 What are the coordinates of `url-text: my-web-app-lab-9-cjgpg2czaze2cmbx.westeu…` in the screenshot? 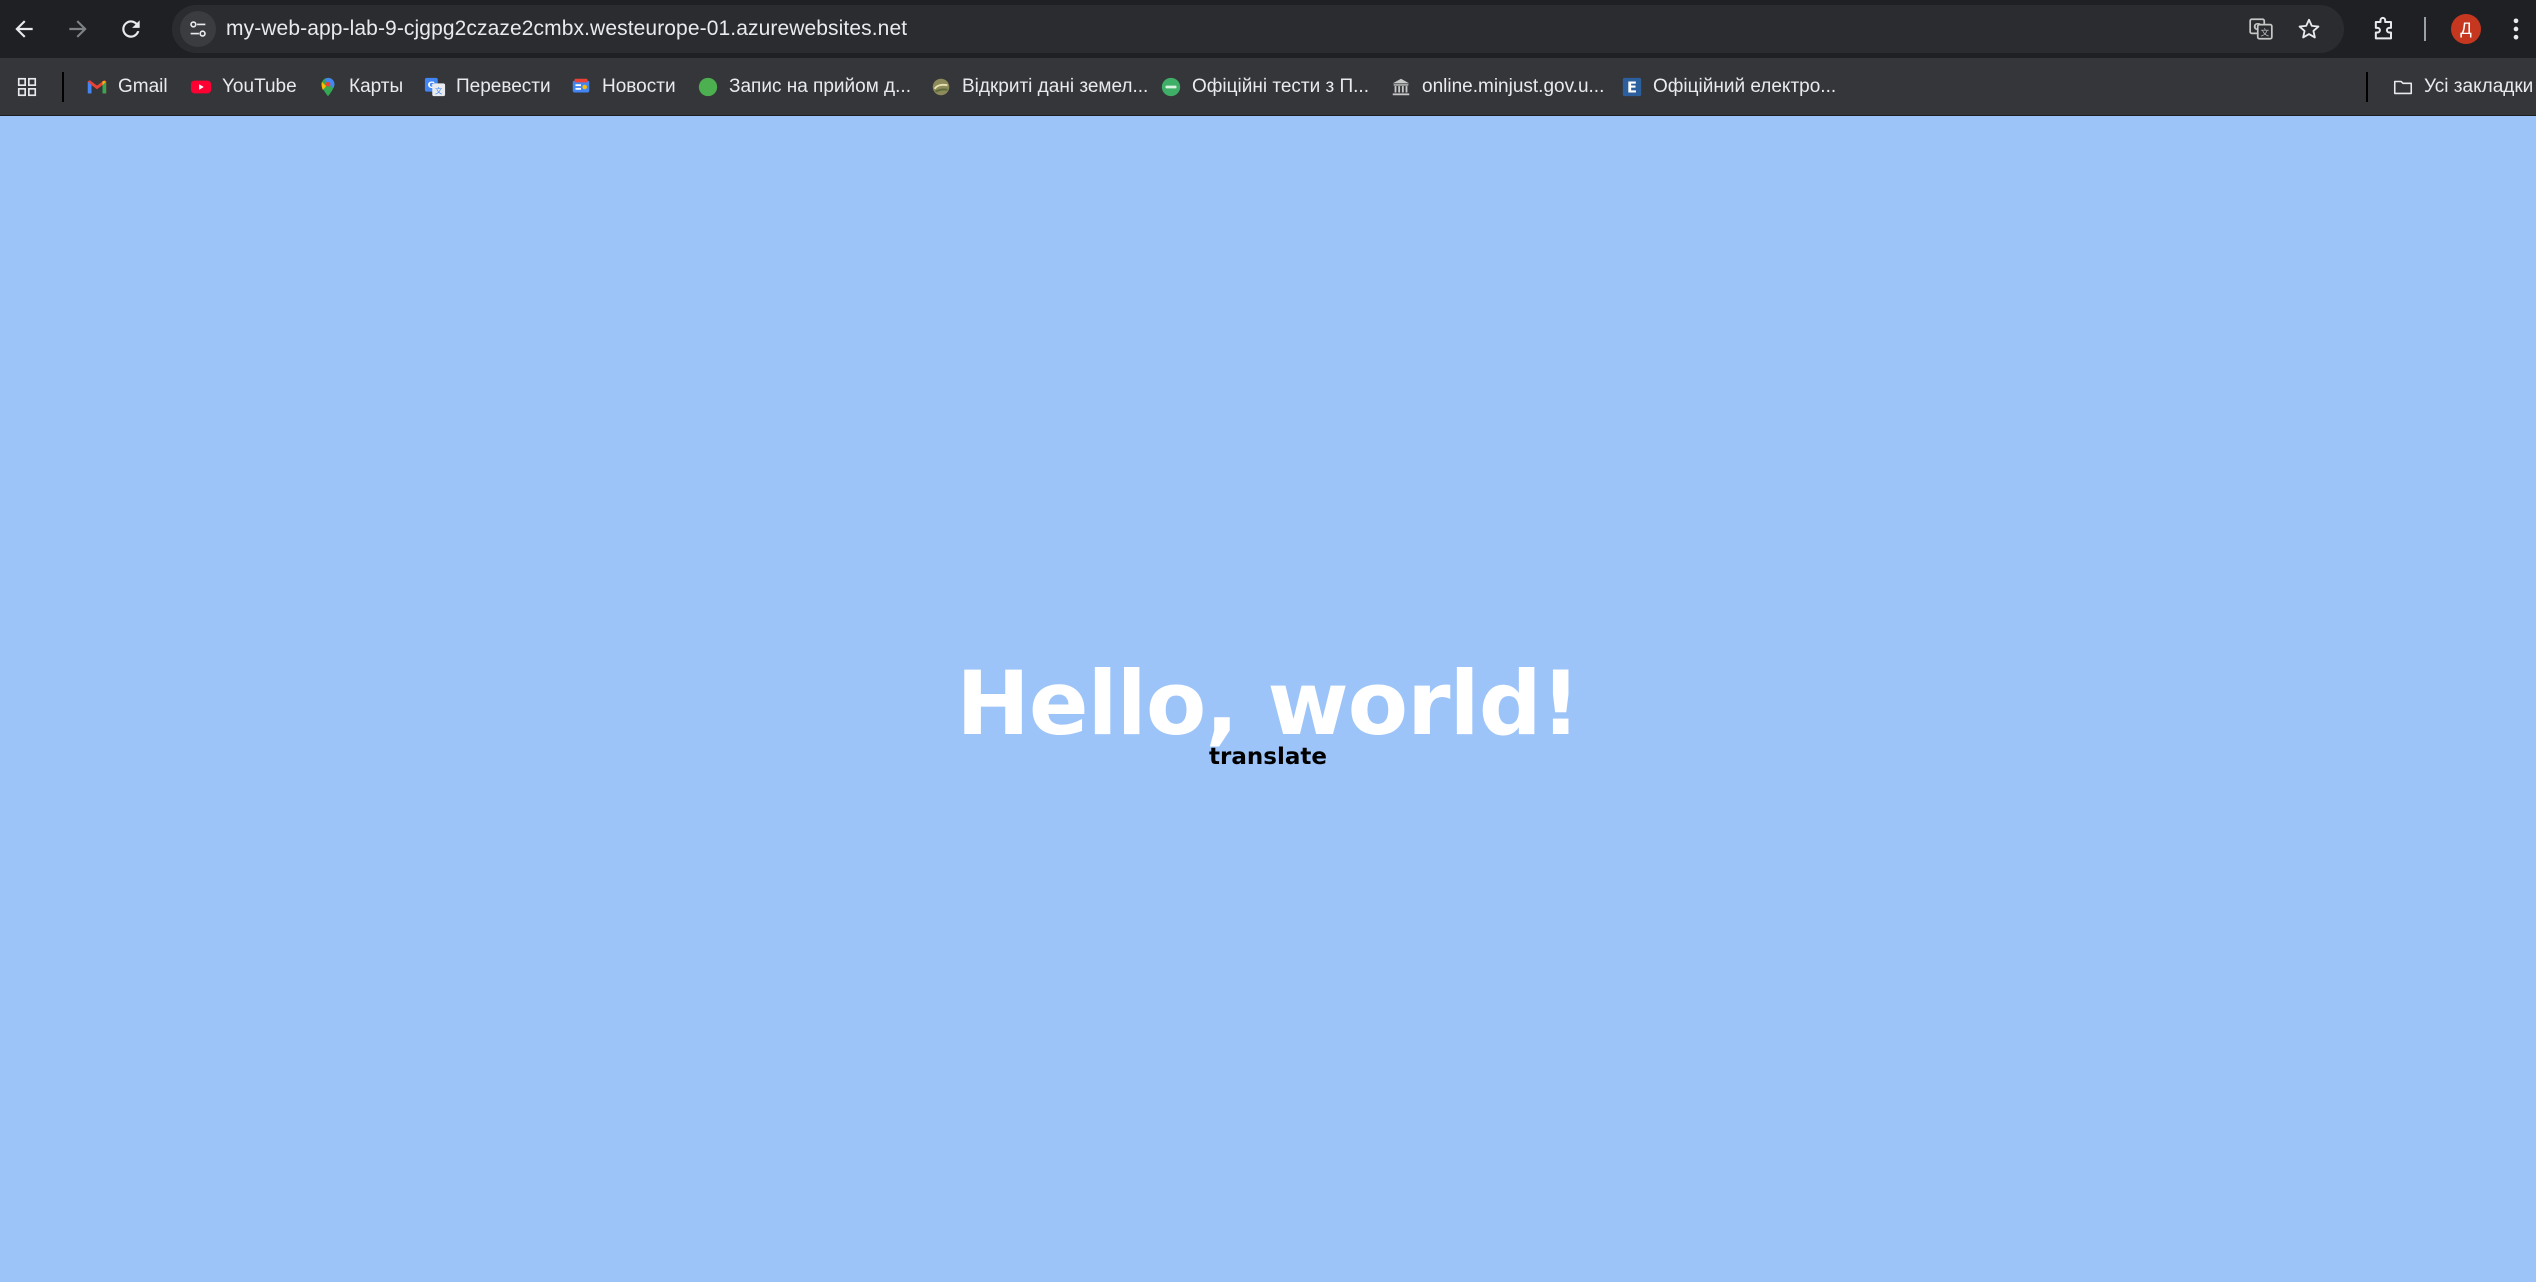 It's located at (566, 29).